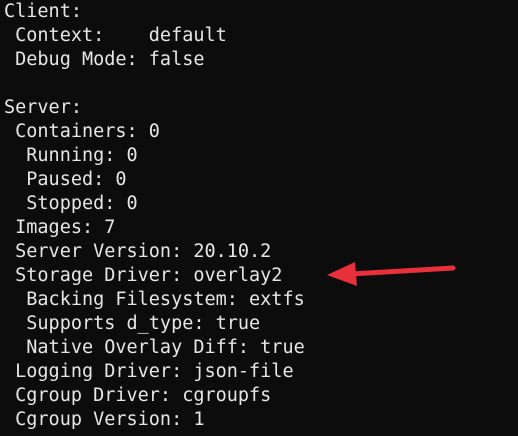  Describe the element at coordinates (71, 155) in the screenshot. I see `running-line: Running: 0` at that location.